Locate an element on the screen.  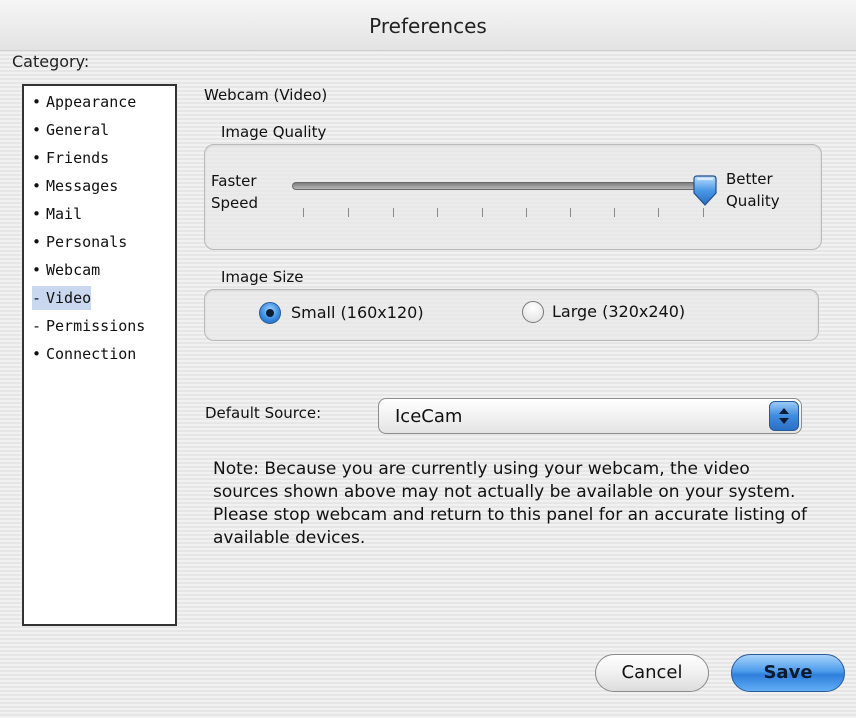
popup-arrows-icon is located at coordinates (784, 416).